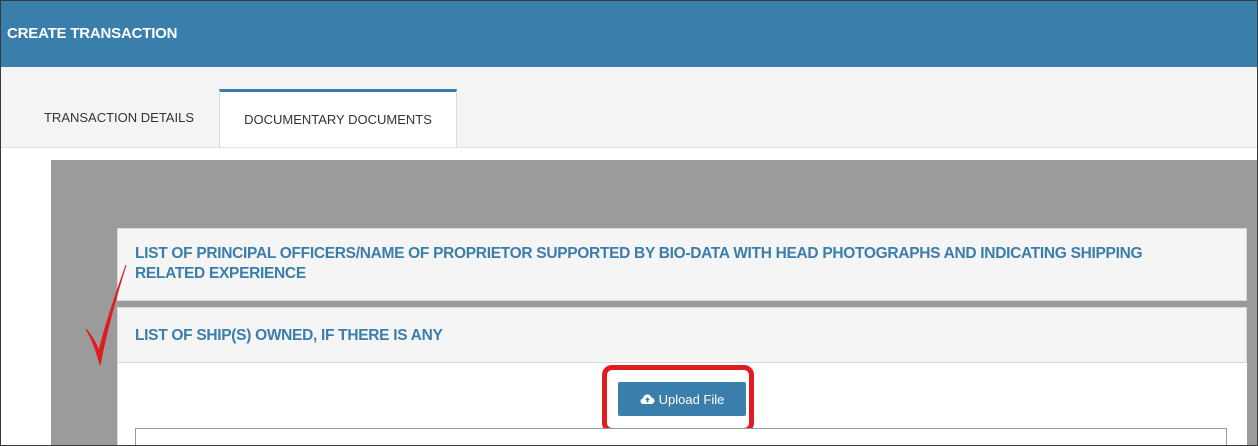 The width and height of the screenshot is (1258, 446). I want to click on section-ships-owned: LIST OF SHIP(S) OWNED, IF THERE IS ANY, so click(682, 335).